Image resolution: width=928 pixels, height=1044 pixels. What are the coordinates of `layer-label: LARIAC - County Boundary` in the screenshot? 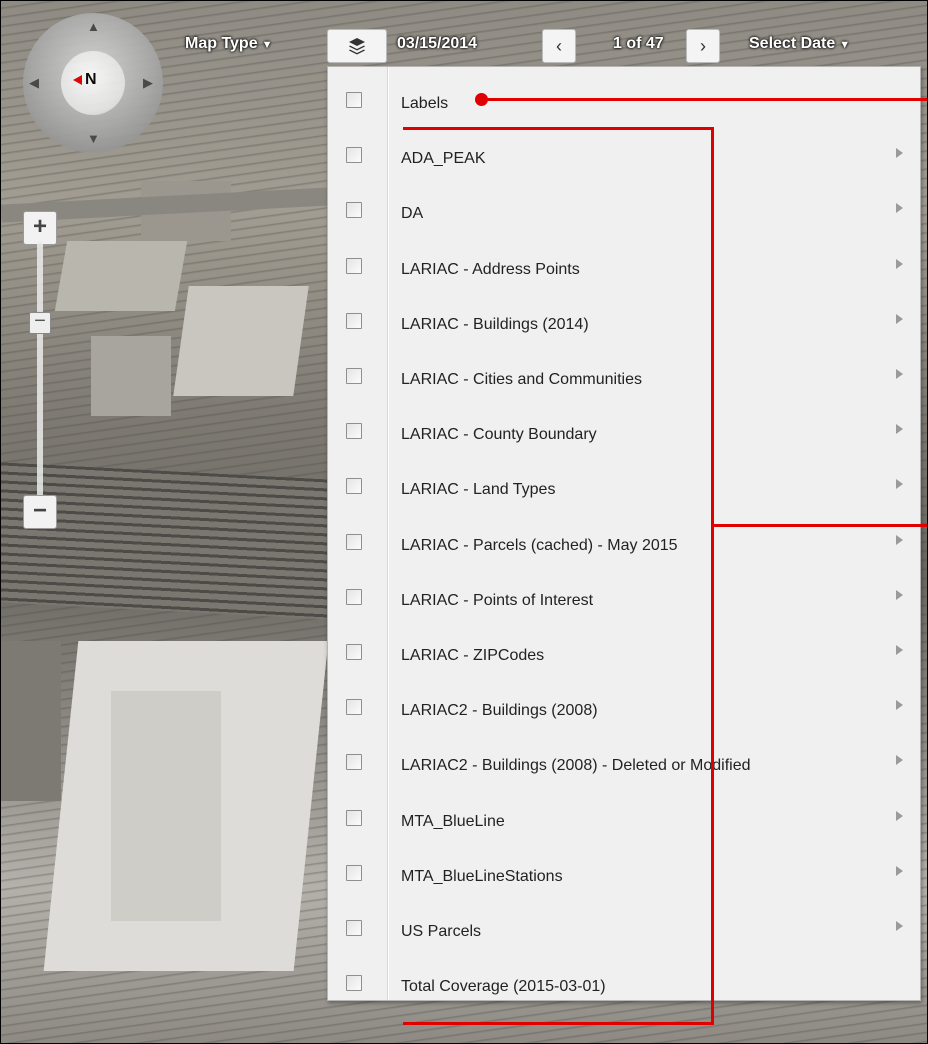 It's located at (499, 435).